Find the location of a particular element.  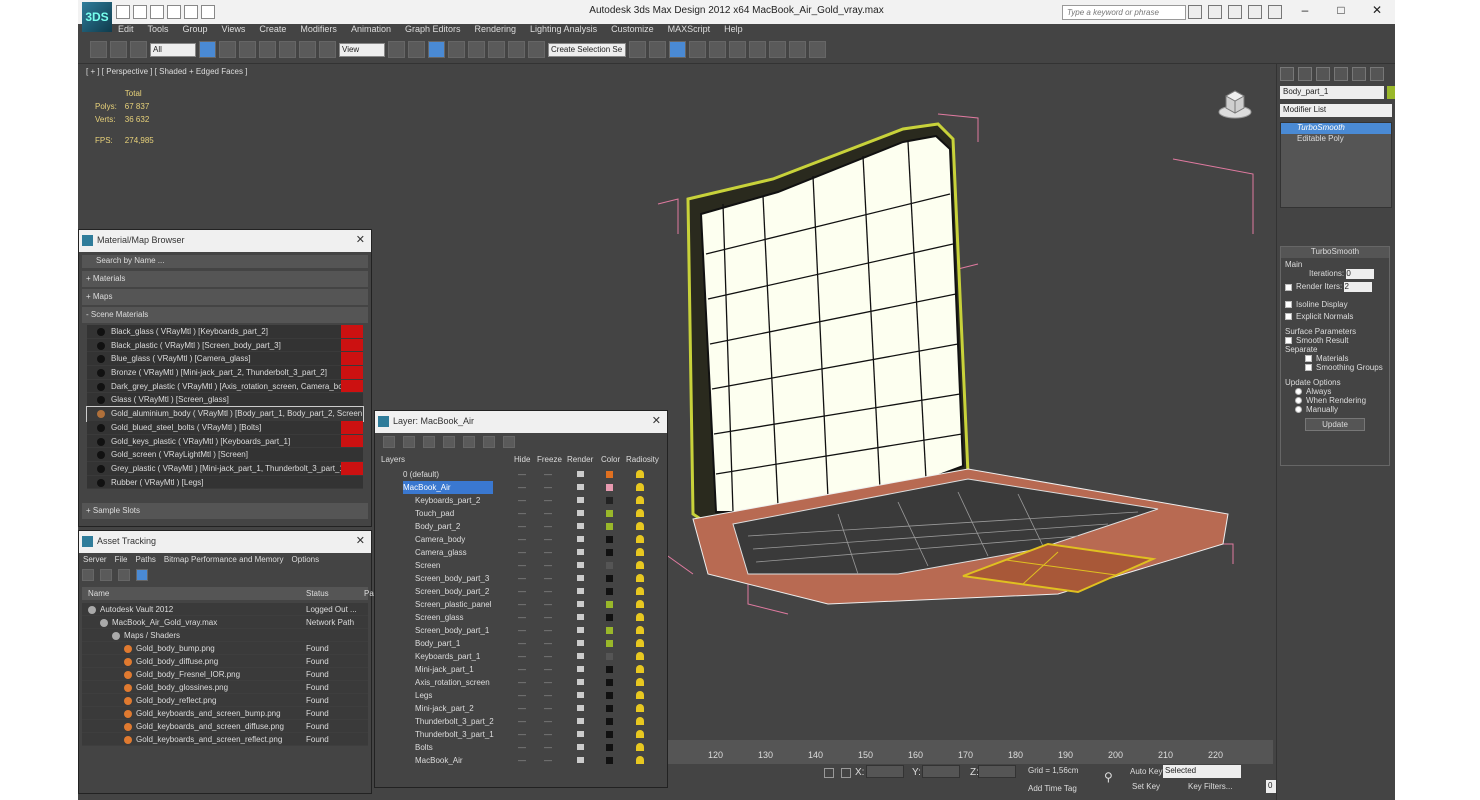

layer-row: Keyboards_part_2 — — is located at coordinates (521, 500).